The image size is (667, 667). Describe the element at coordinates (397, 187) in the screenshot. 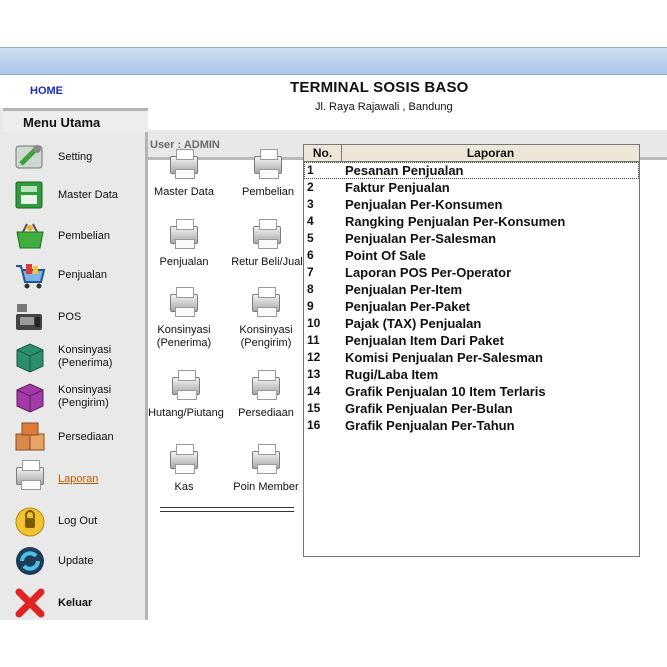

I see `report-row-name: Faktur Penjualan` at that location.